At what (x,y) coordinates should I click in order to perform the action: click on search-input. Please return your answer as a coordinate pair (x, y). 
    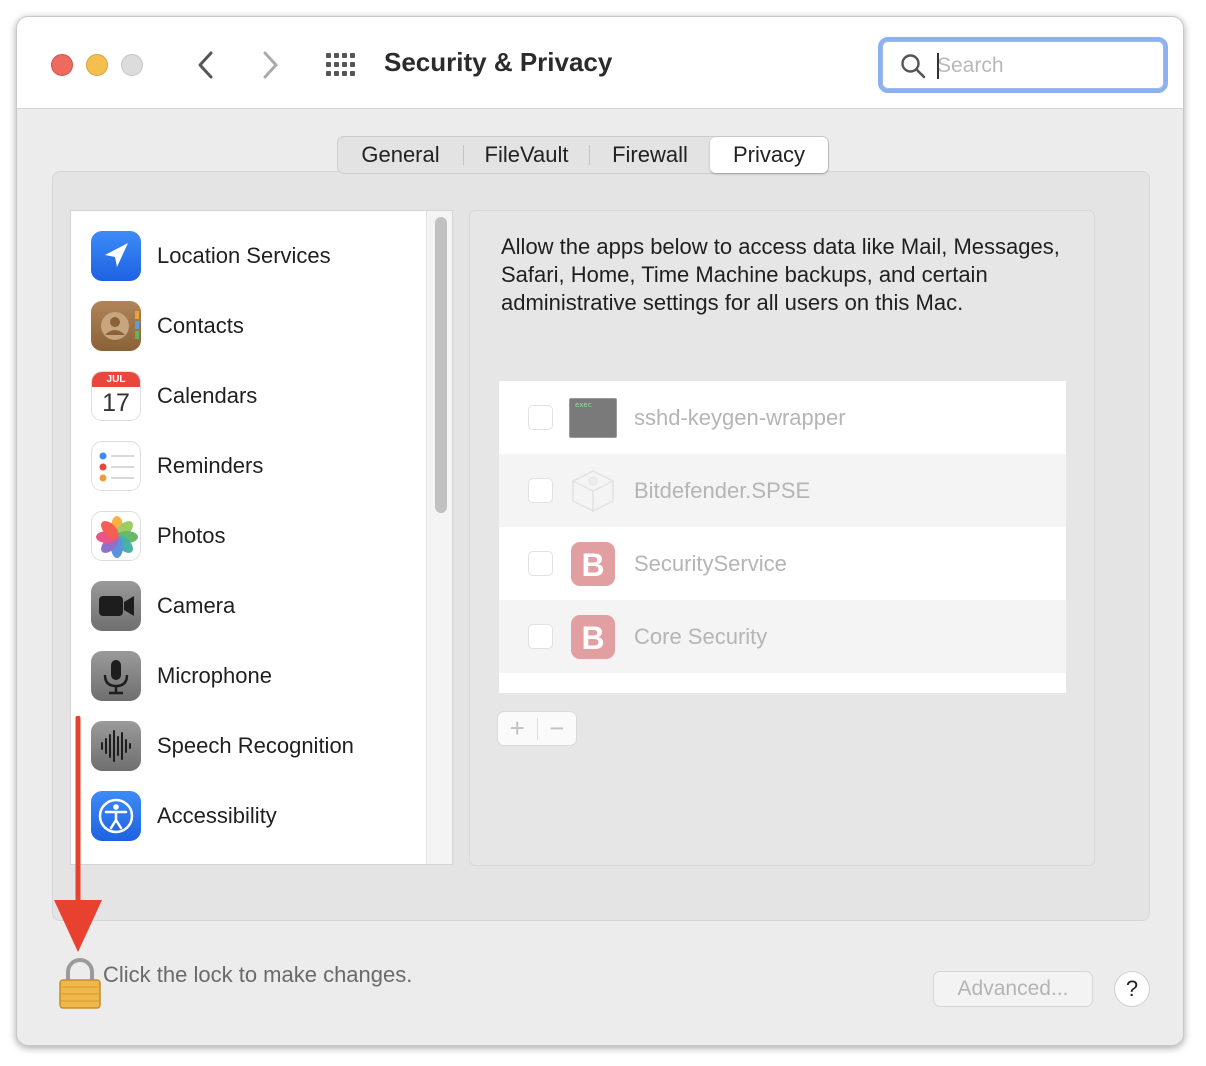
    Looking at the image, I should click on (1042, 66).